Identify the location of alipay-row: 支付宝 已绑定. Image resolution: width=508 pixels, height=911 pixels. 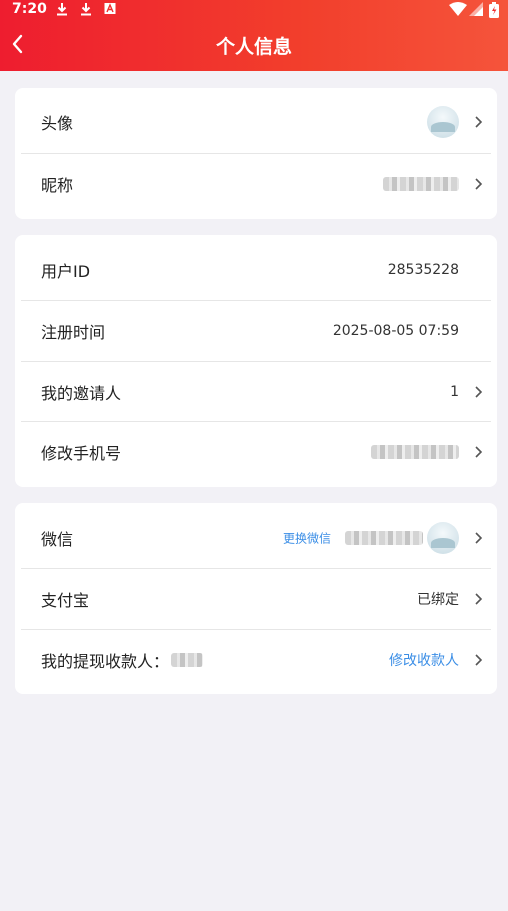
(256, 599).